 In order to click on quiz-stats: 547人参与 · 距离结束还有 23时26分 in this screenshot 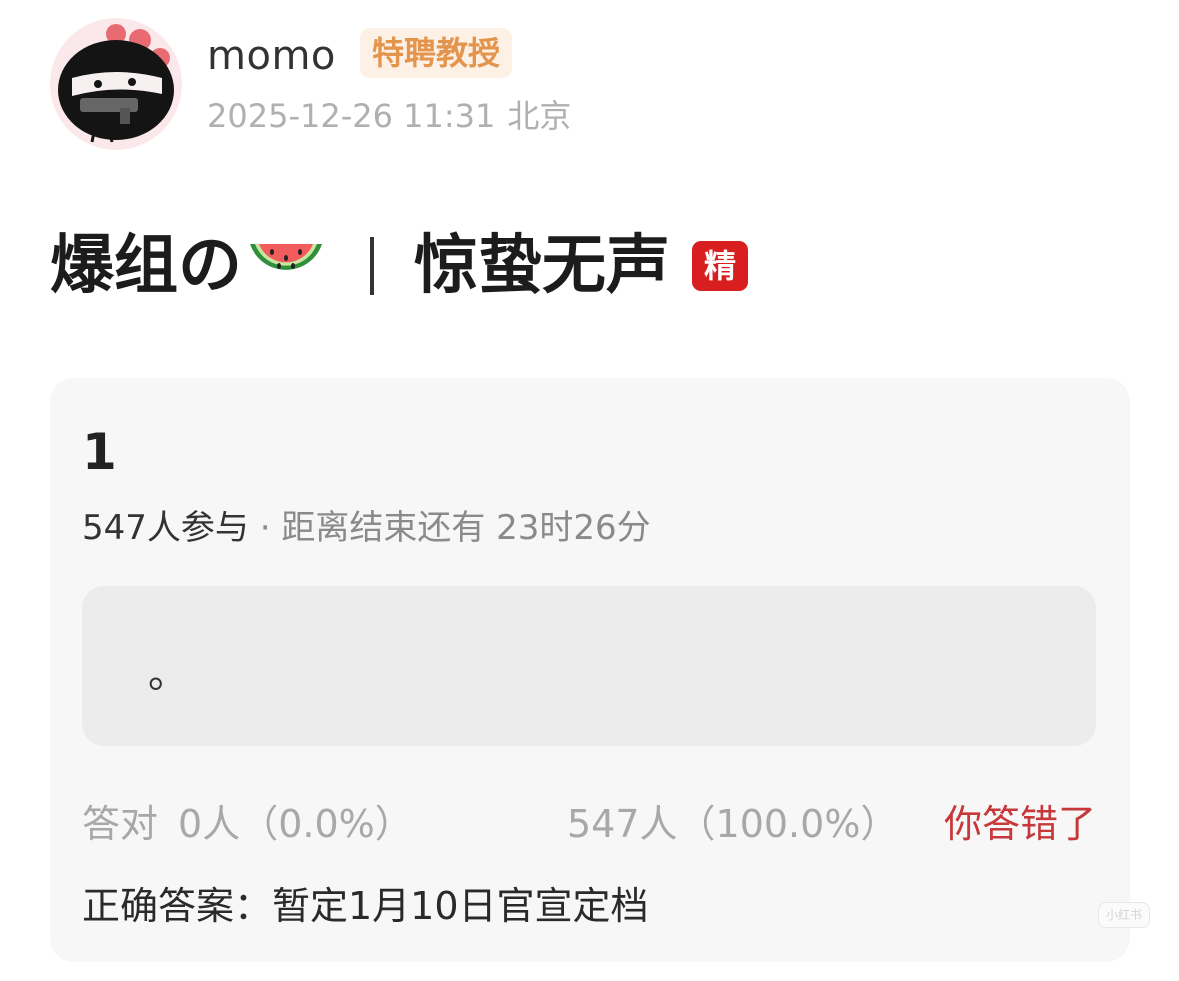, I will do `click(366, 528)`.